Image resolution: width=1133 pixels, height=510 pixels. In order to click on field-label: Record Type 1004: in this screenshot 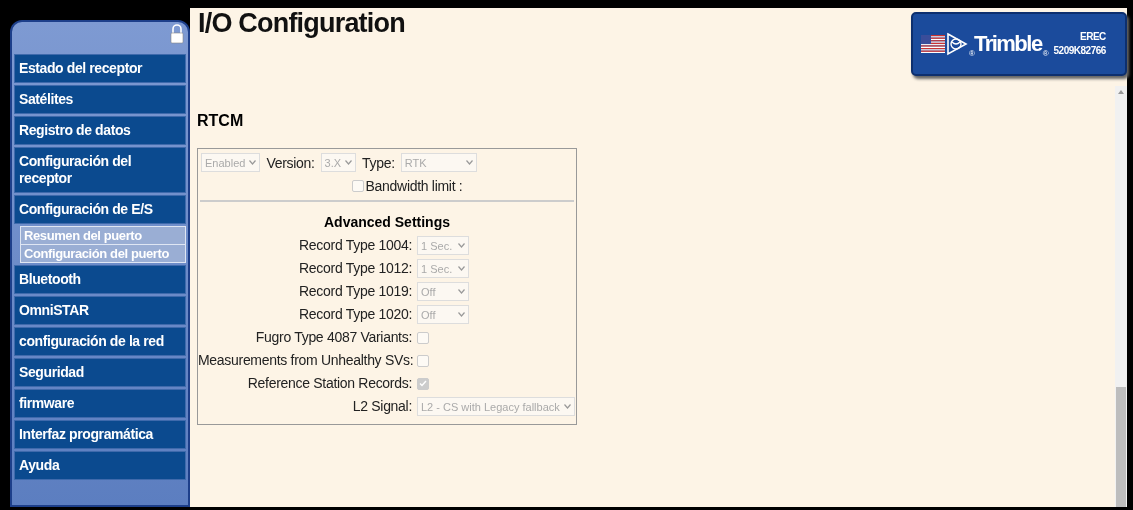, I will do `click(355, 245)`.